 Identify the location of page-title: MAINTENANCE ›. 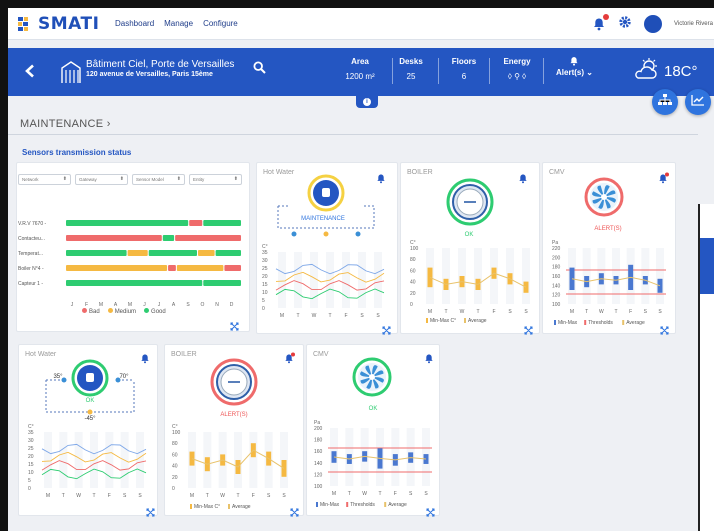
(65, 124).